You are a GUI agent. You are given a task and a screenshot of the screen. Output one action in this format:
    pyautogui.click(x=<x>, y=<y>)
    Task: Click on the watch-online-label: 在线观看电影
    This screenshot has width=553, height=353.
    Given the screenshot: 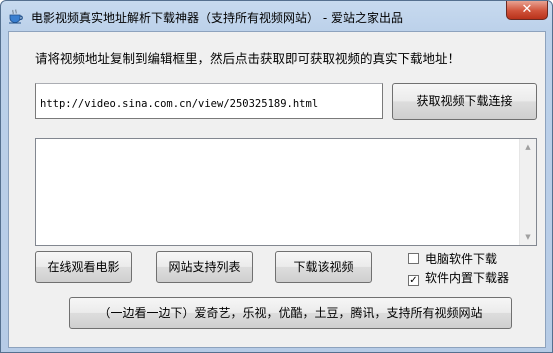 What is the action you would take?
    pyautogui.click(x=83, y=267)
    